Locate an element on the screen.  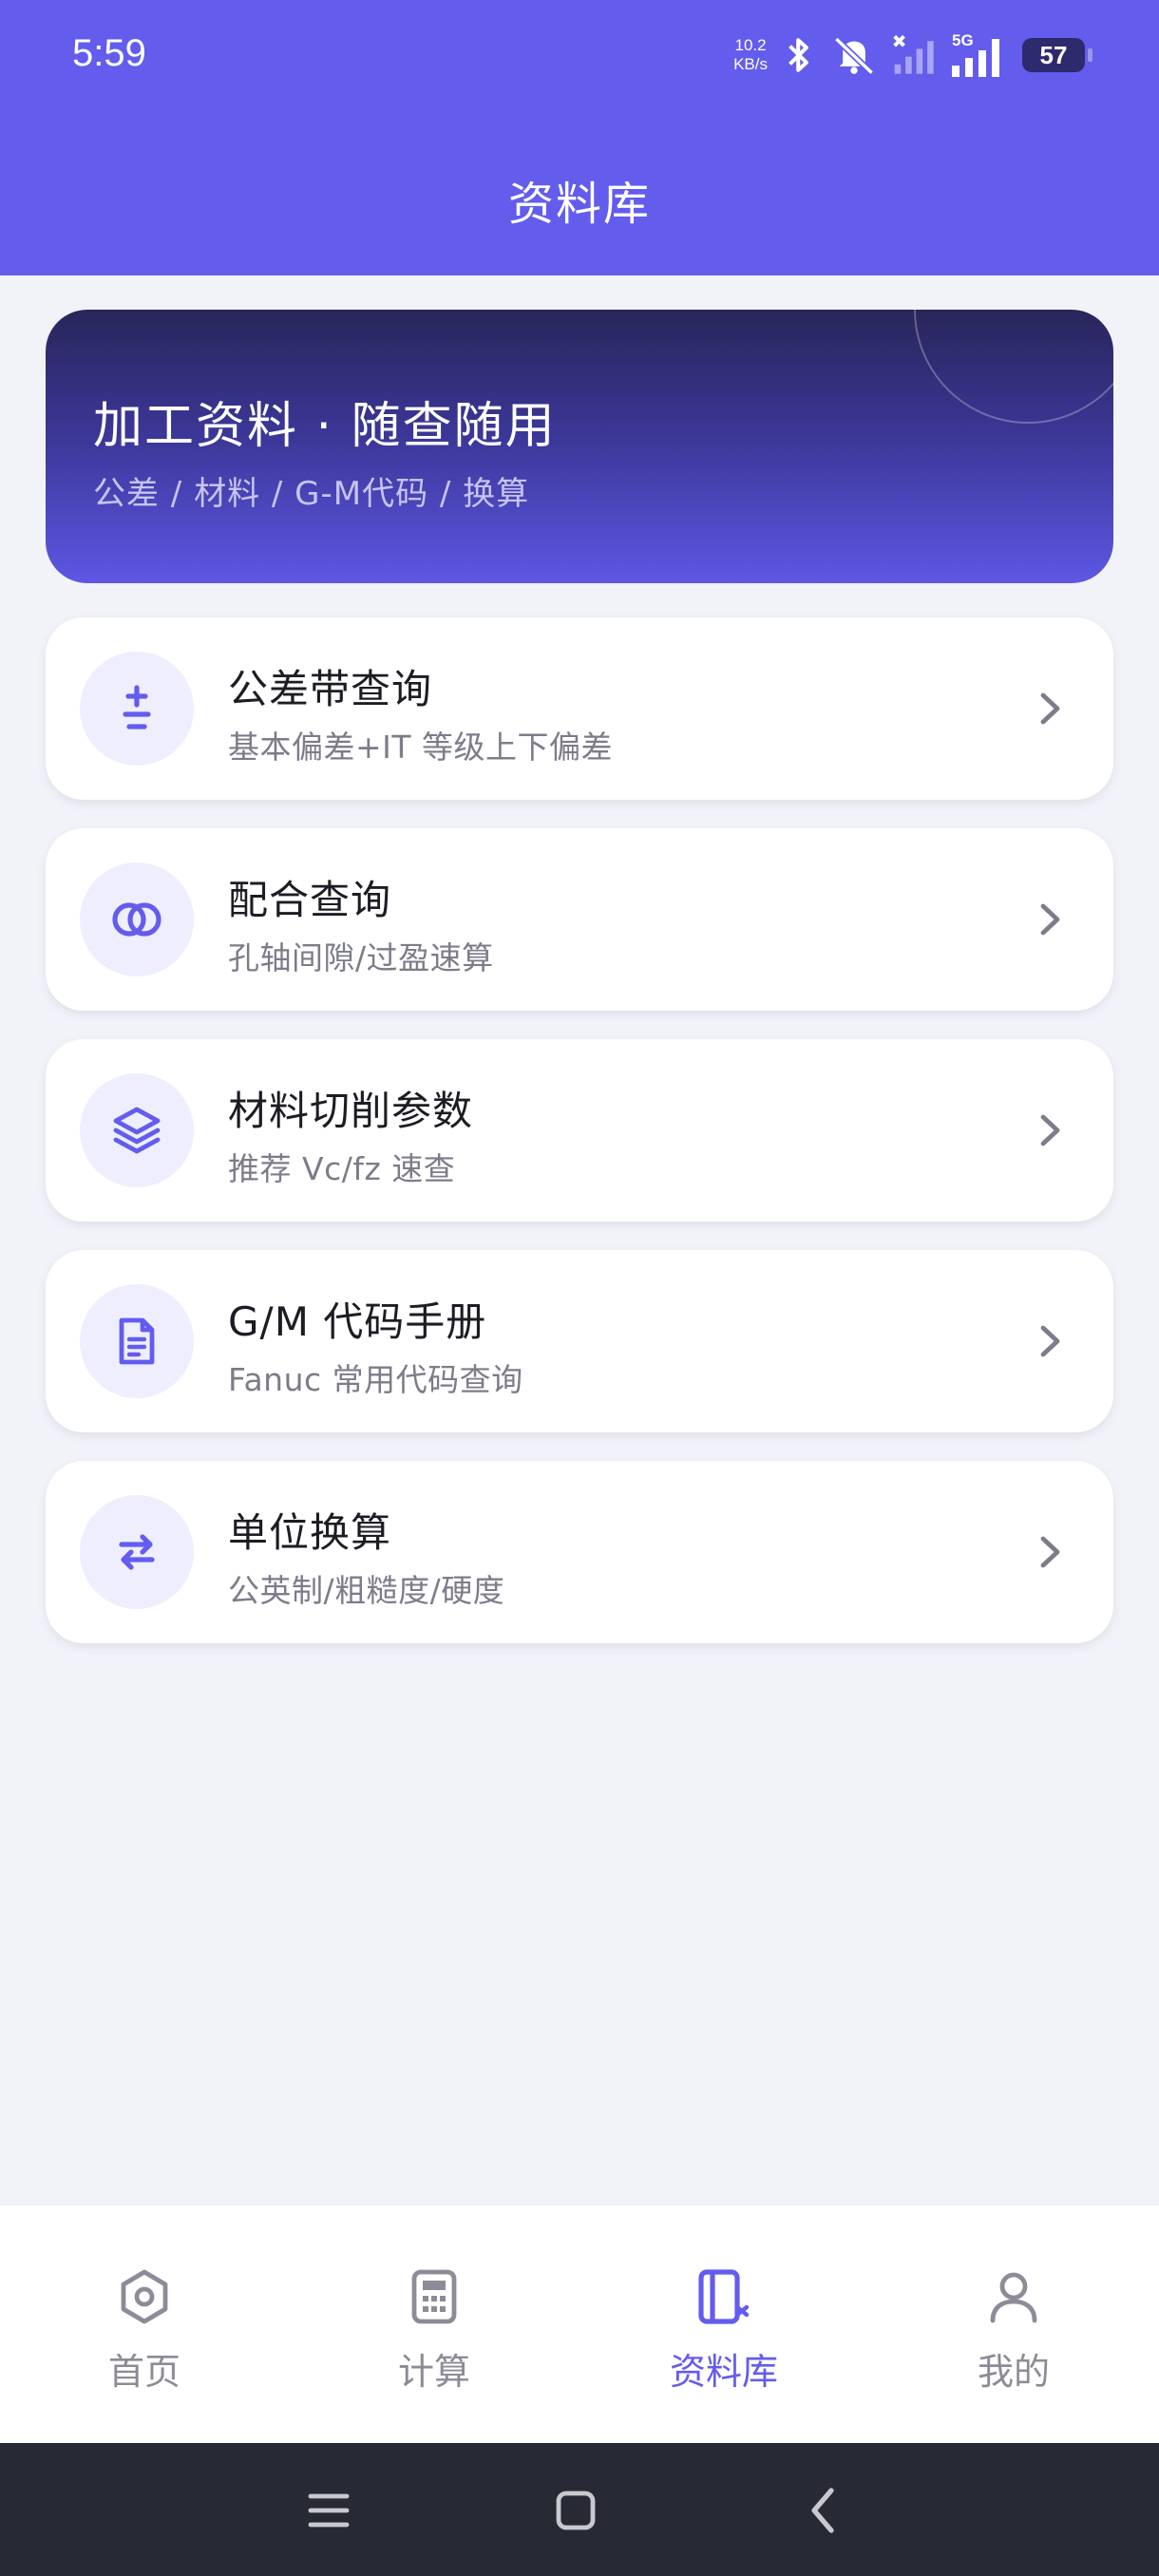
card-title: 配合查询 is located at coordinates (310, 900).